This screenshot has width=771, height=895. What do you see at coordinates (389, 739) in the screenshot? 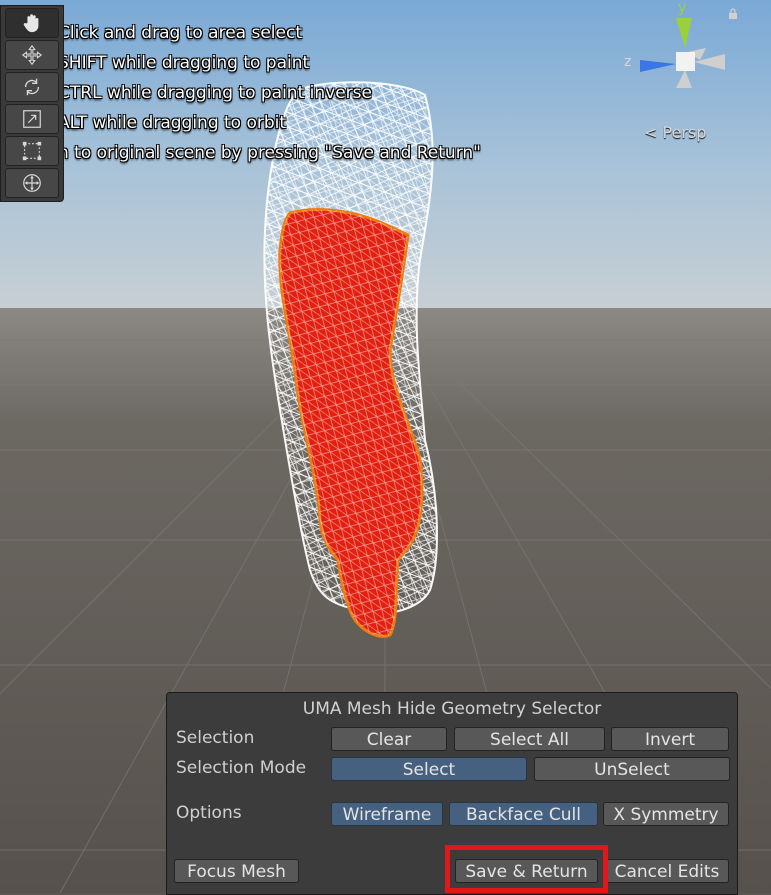
I see `clear-button: Clear` at bounding box center [389, 739].